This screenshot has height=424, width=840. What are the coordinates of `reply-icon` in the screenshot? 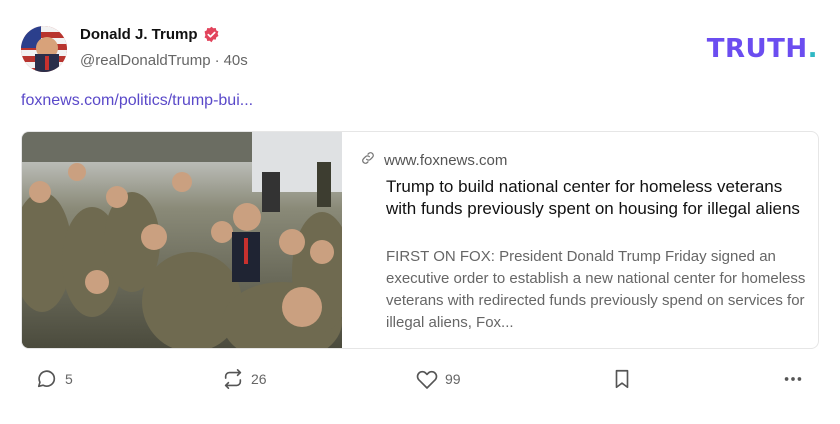 It's located at (47, 379).